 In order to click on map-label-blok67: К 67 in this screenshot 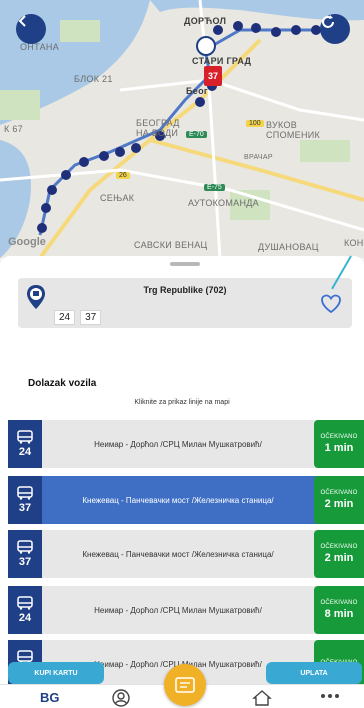, I will do `click(13, 129)`.